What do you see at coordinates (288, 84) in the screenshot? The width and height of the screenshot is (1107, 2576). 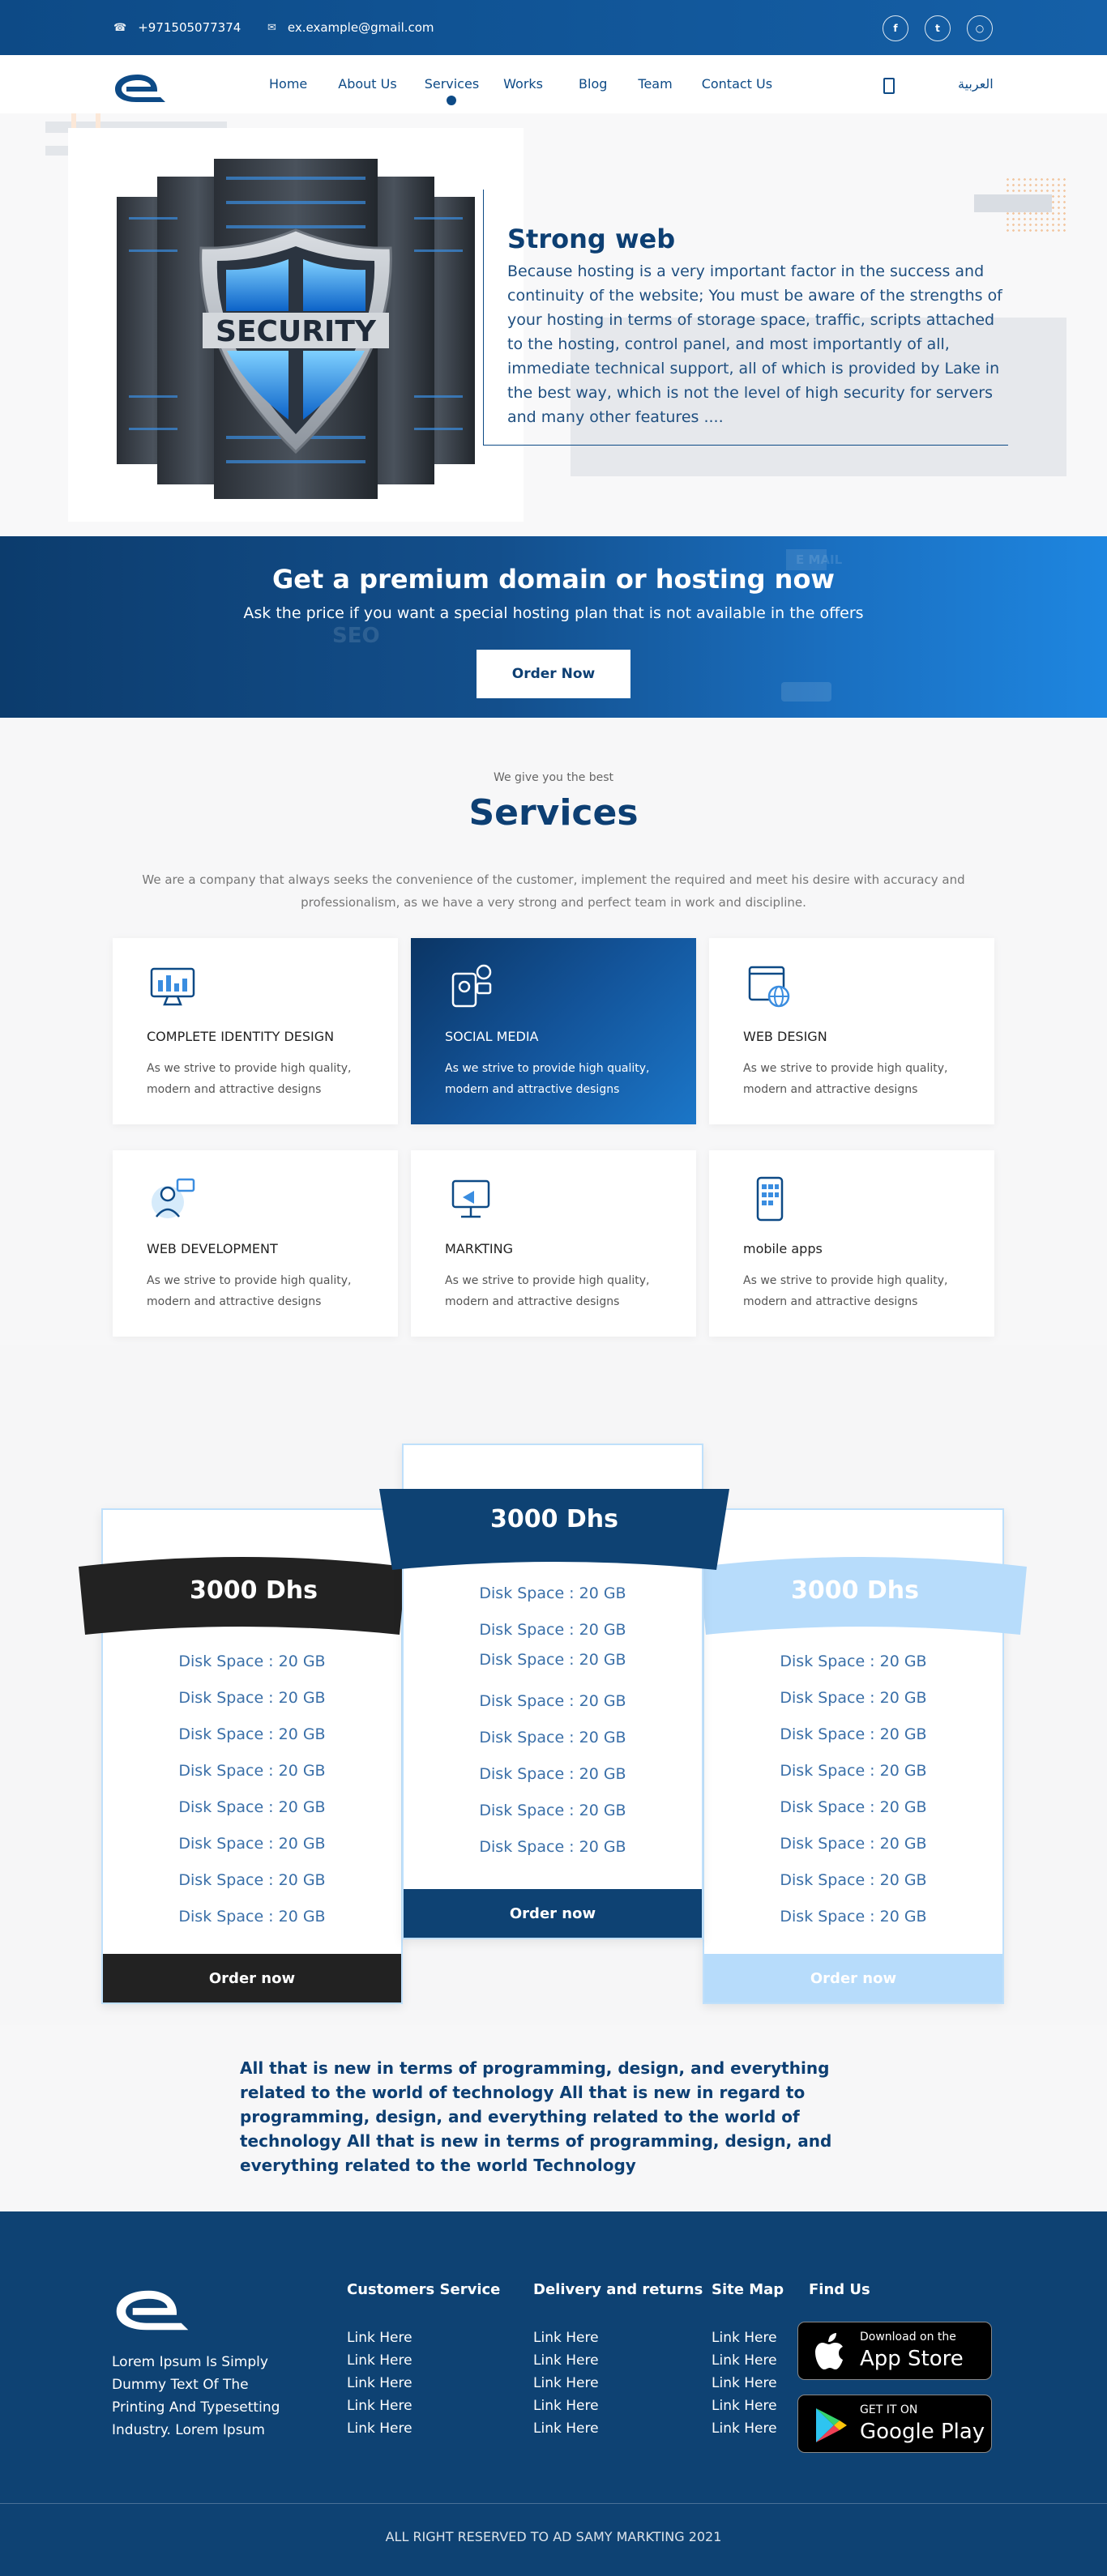 I see `nav-home: Home` at bounding box center [288, 84].